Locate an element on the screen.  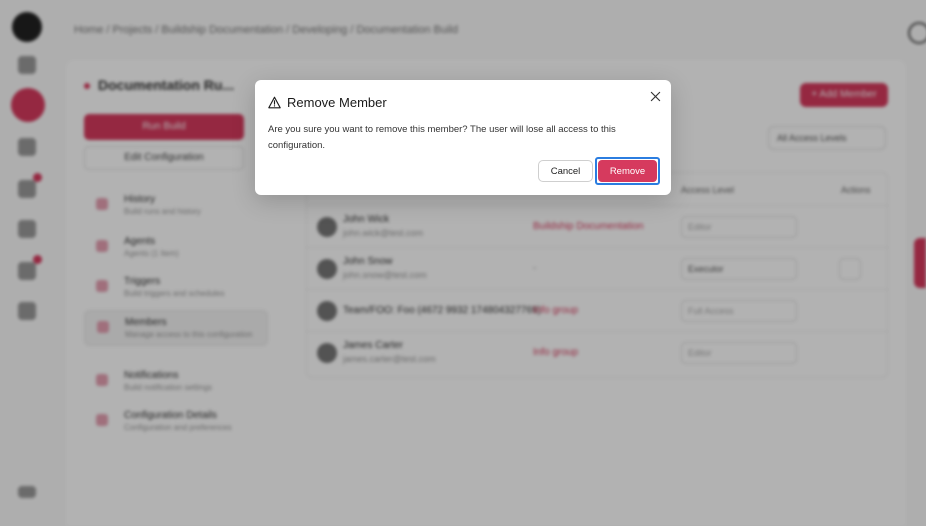
cancel-button: Cancel is located at coordinates (565, 171).